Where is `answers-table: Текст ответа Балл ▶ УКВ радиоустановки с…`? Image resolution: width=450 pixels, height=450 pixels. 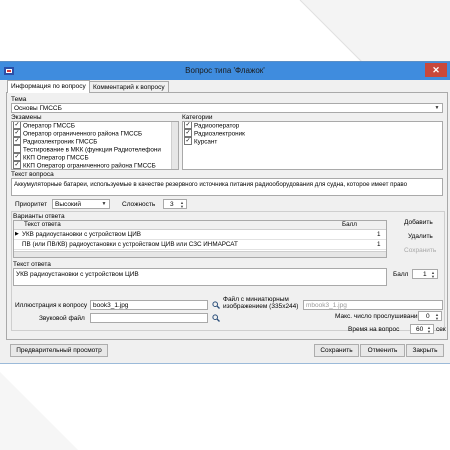
answers-table: Текст ответа Балл ▶ УКВ радиоустановки с… is located at coordinates (200, 239).